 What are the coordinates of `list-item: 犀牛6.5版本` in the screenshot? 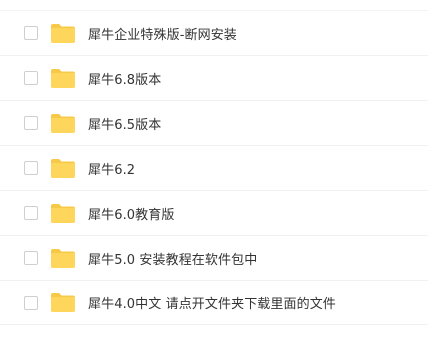 It's located at (214, 122).